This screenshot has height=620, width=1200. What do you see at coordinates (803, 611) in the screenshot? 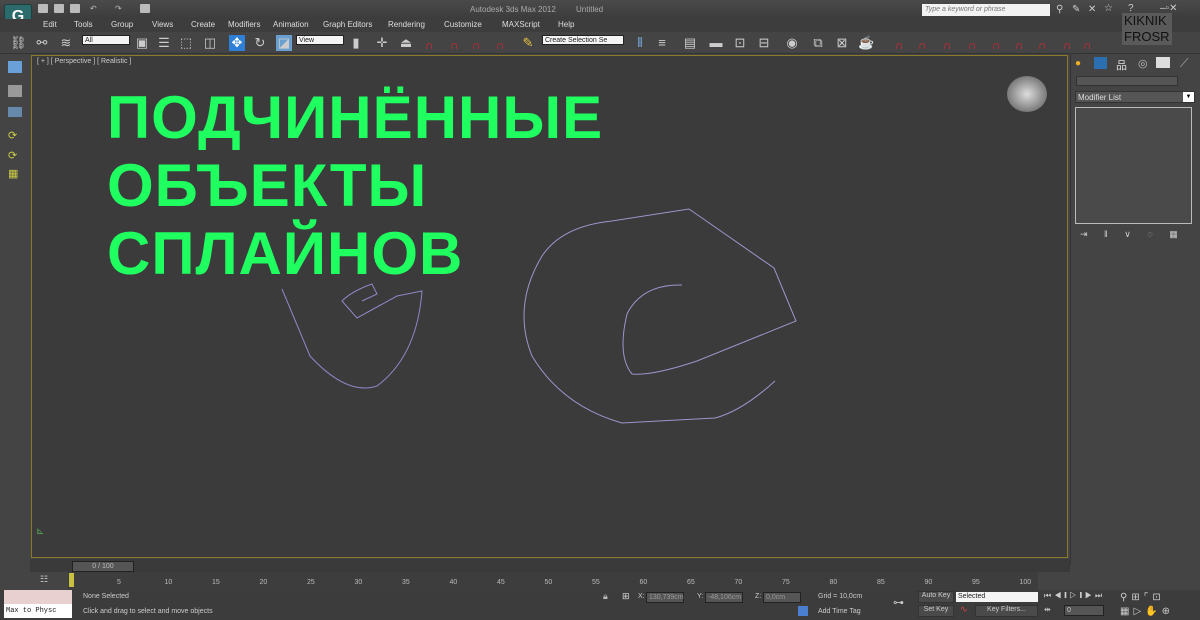
I see `time-tag-icon` at bounding box center [803, 611].